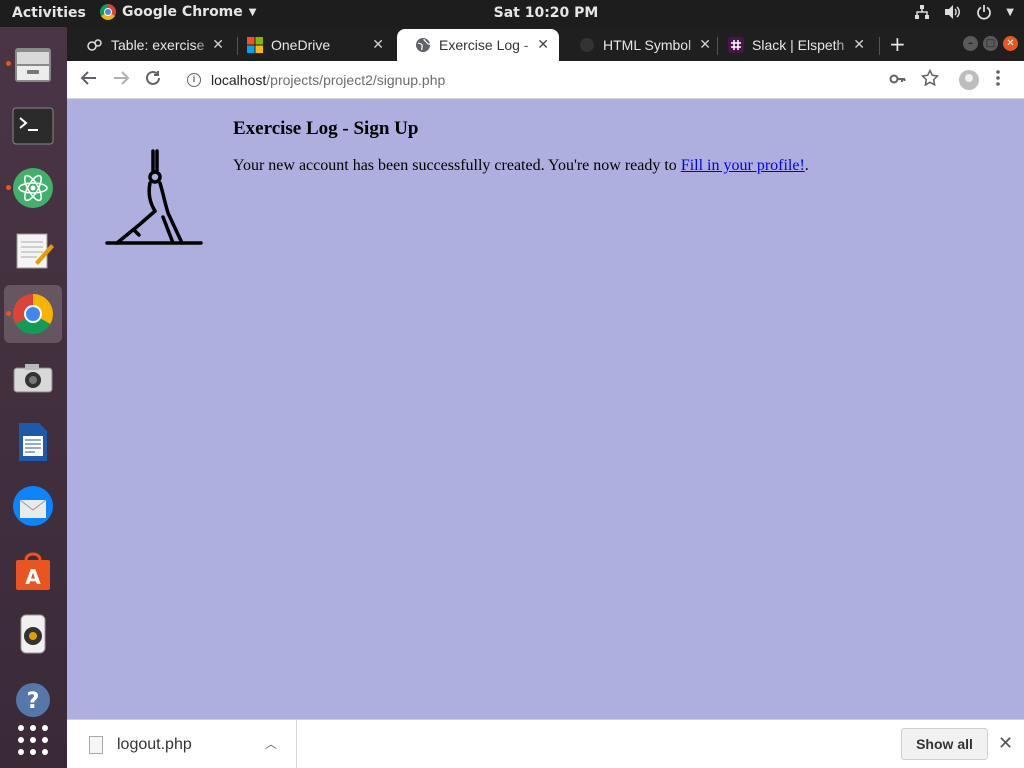  I want to click on writer-icon, so click(33, 442).